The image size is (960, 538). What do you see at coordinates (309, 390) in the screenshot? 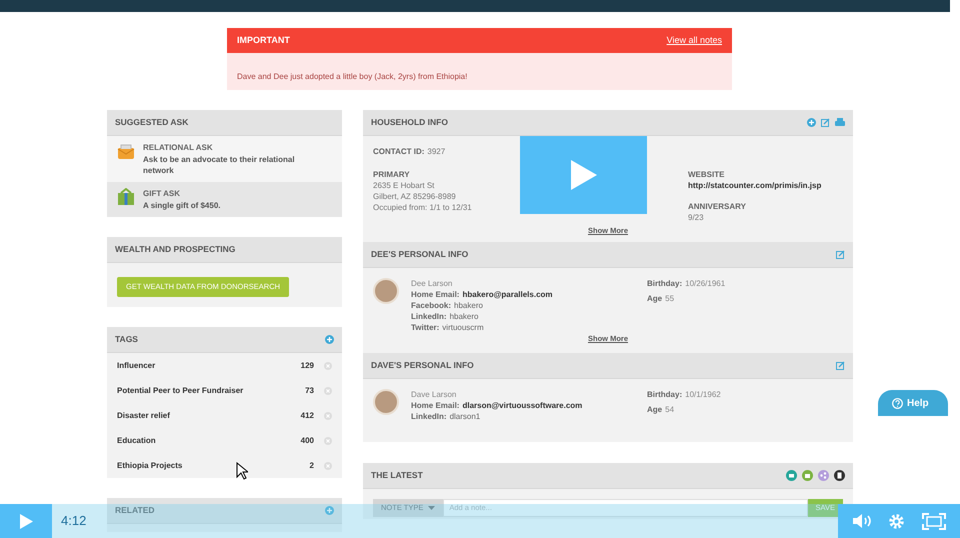
I see `tag-count: 73` at bounding box center [309, 390].